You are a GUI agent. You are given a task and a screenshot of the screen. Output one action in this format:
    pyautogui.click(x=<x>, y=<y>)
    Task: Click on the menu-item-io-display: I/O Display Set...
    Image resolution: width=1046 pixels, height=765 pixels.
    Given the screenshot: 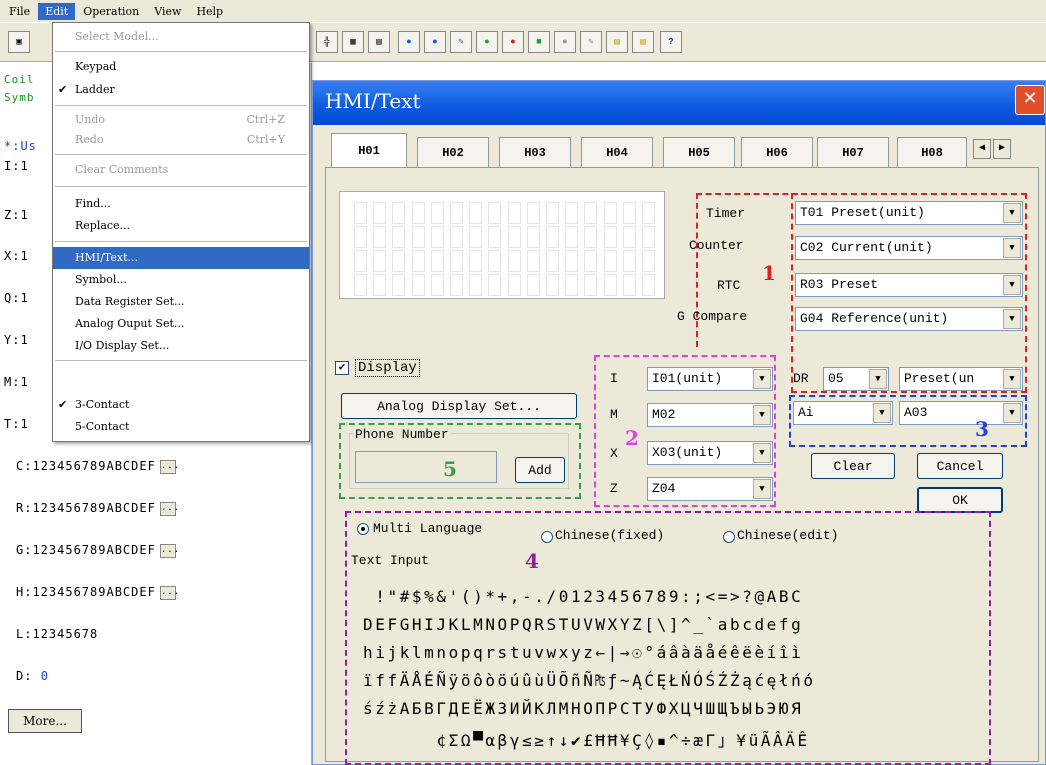 What is the action you would take?
    pyautogui.click(x=181, y=346)
    